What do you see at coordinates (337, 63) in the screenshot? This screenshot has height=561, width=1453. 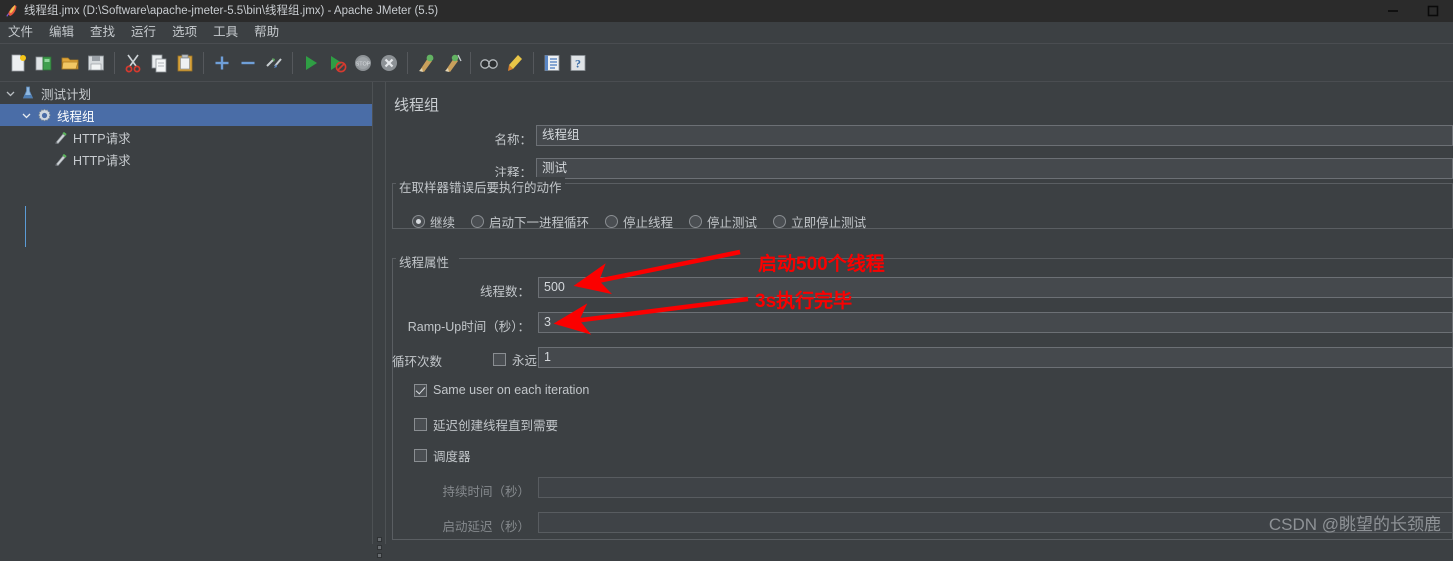 I see `start-no-pauses-icon` at bounding box center [337, 63].